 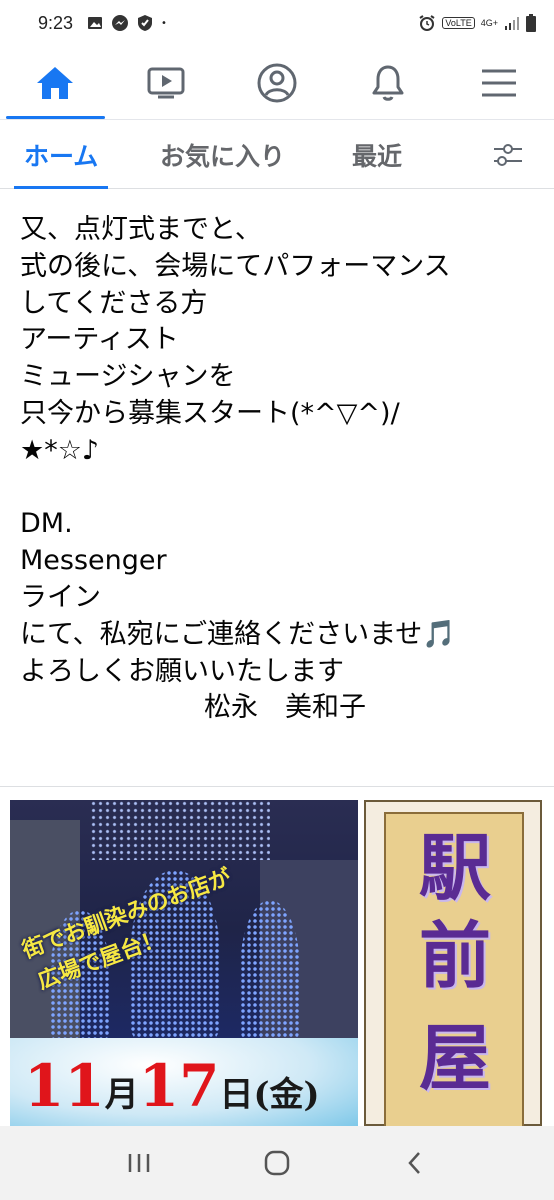 What do you see at coordinates (61, 155) in the screenshot?
I see `tab-home: ホーム` at bounding box center [61, 155].